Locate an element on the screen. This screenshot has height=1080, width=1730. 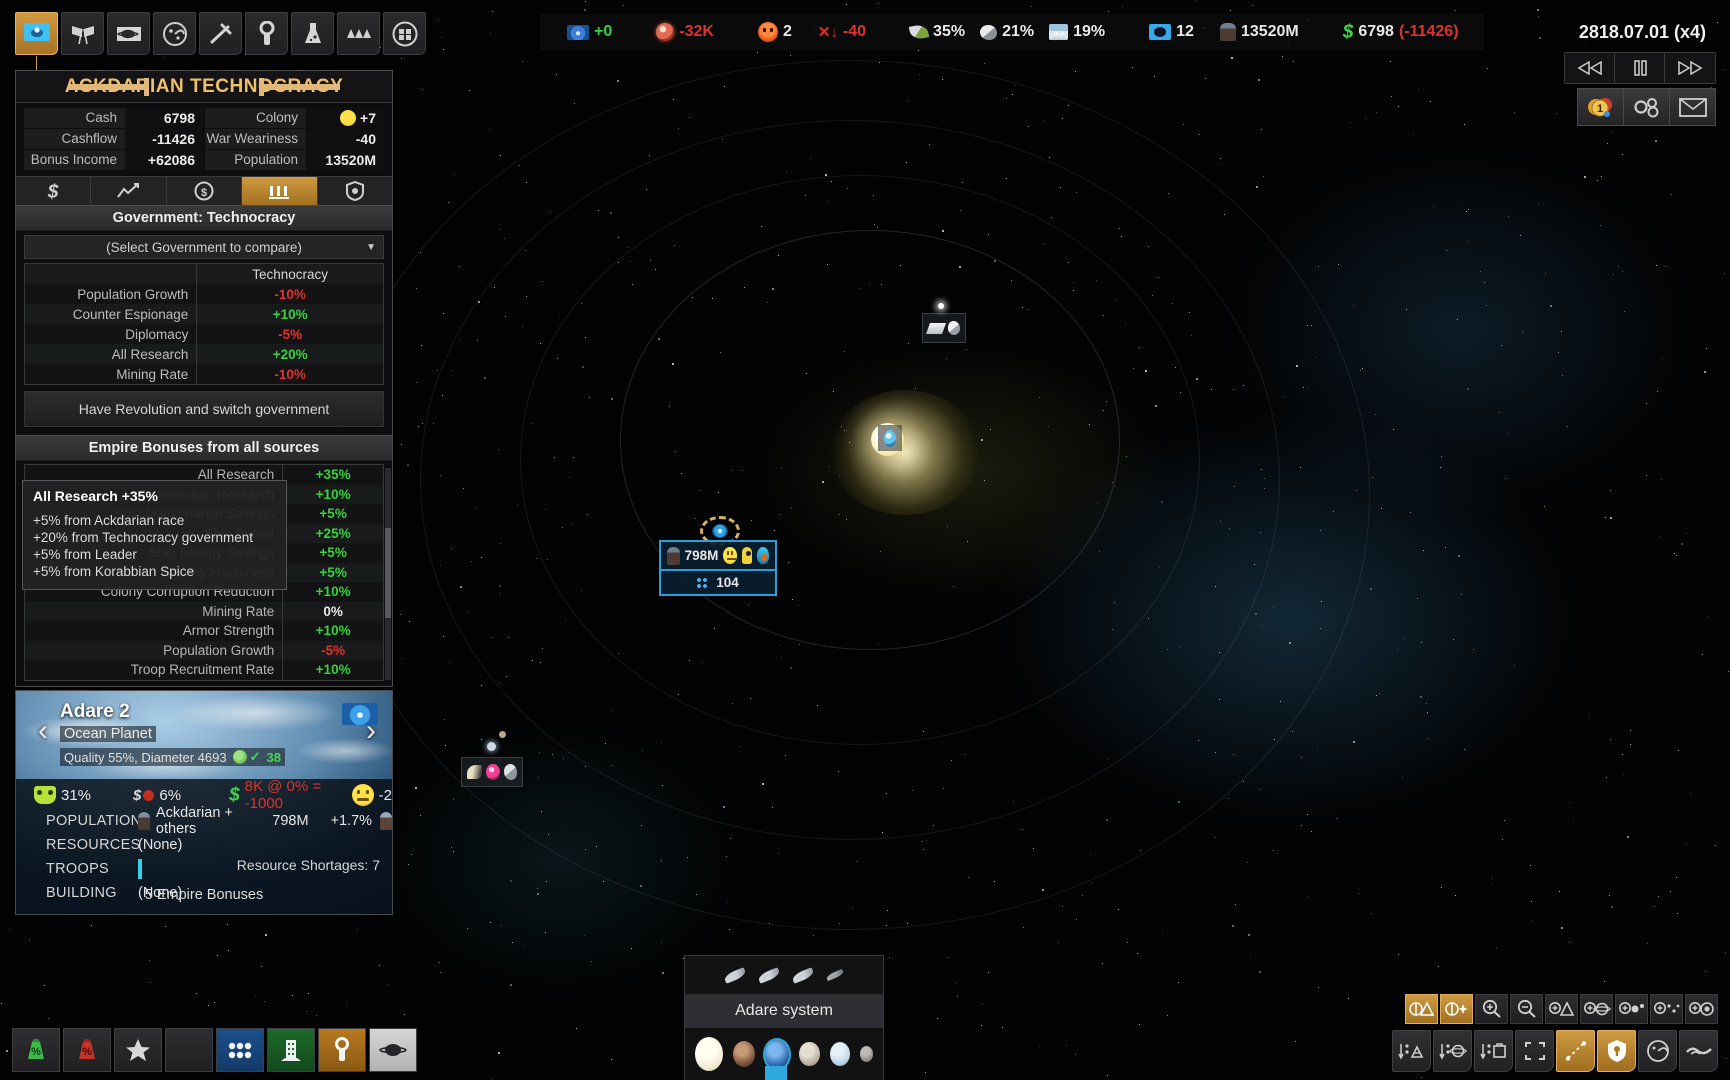
status-resource-leaf: 35% is located at coordinates (937, 32).